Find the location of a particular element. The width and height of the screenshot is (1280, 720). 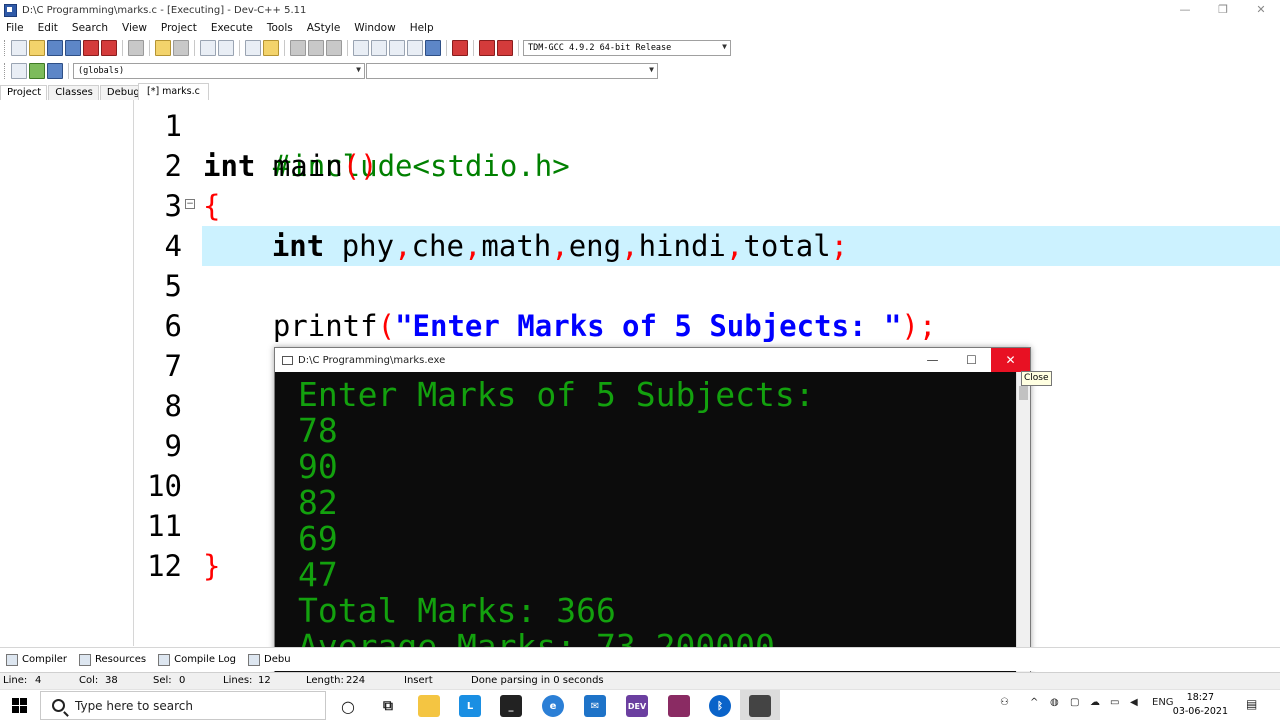

console-maximize-button: ☐ is located at coordinates (971, 360).